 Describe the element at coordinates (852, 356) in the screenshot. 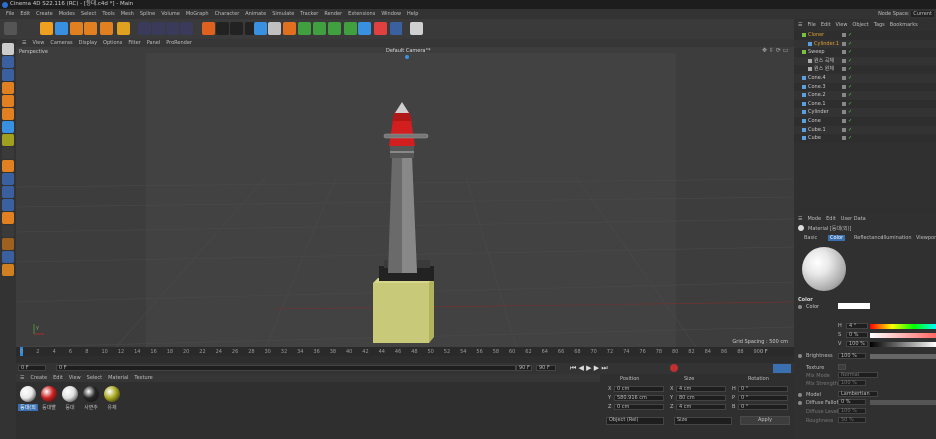

I see `brightness-field: 100 %` at that location.